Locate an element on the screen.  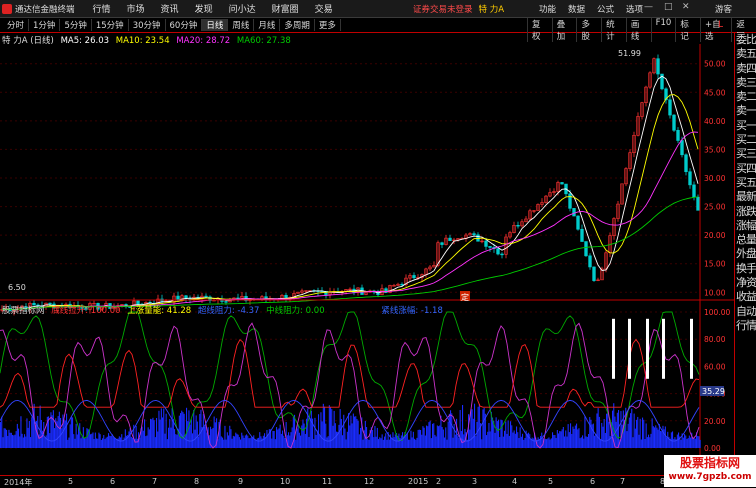
tab-30min: 30分钟 is located at coordinates (147, 25).